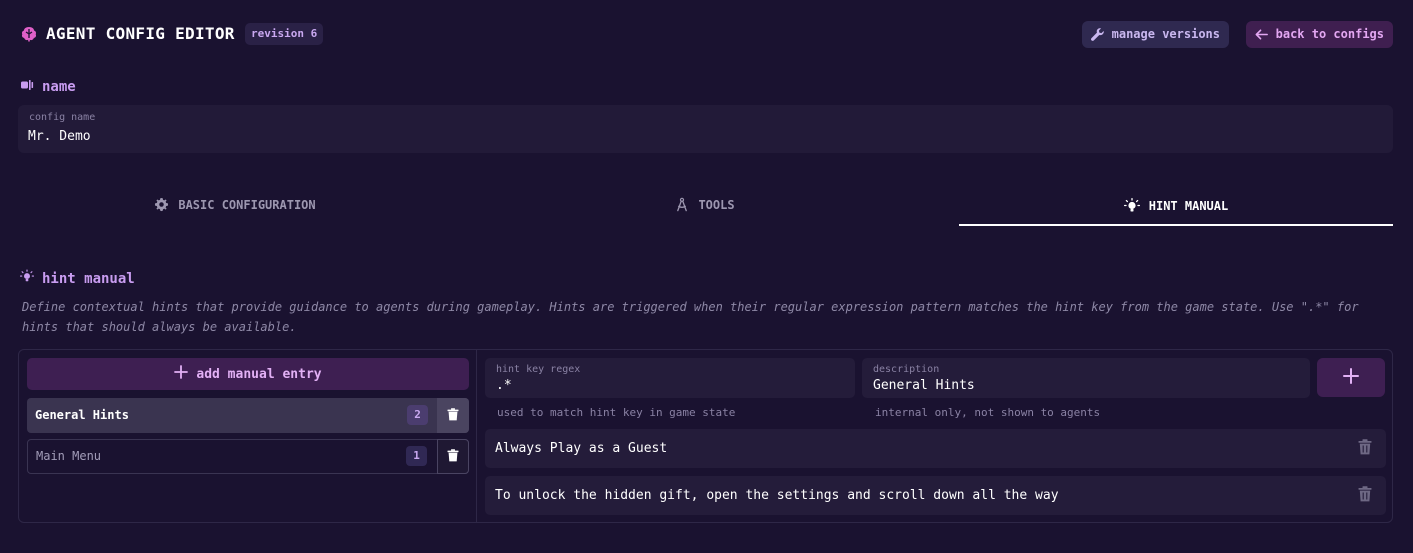 This screenshot has height=553, width=1413. Describe the element at coordinates (935, 448) in the screenshot. I see `hint-item: Always Play as a Guest` at that location.